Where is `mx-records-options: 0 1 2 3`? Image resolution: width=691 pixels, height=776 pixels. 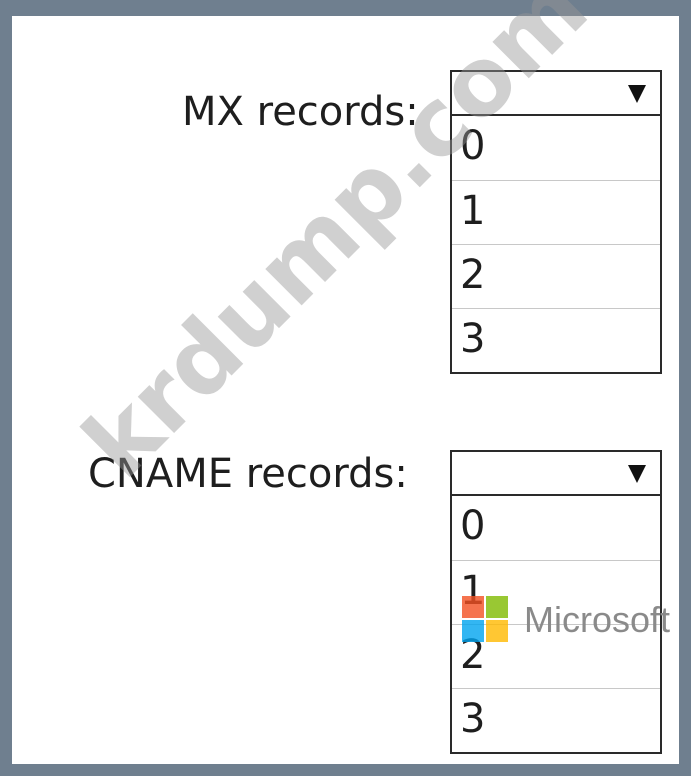 mx-records-options: 0 1 2 3 is located at coordinates (556, 245).